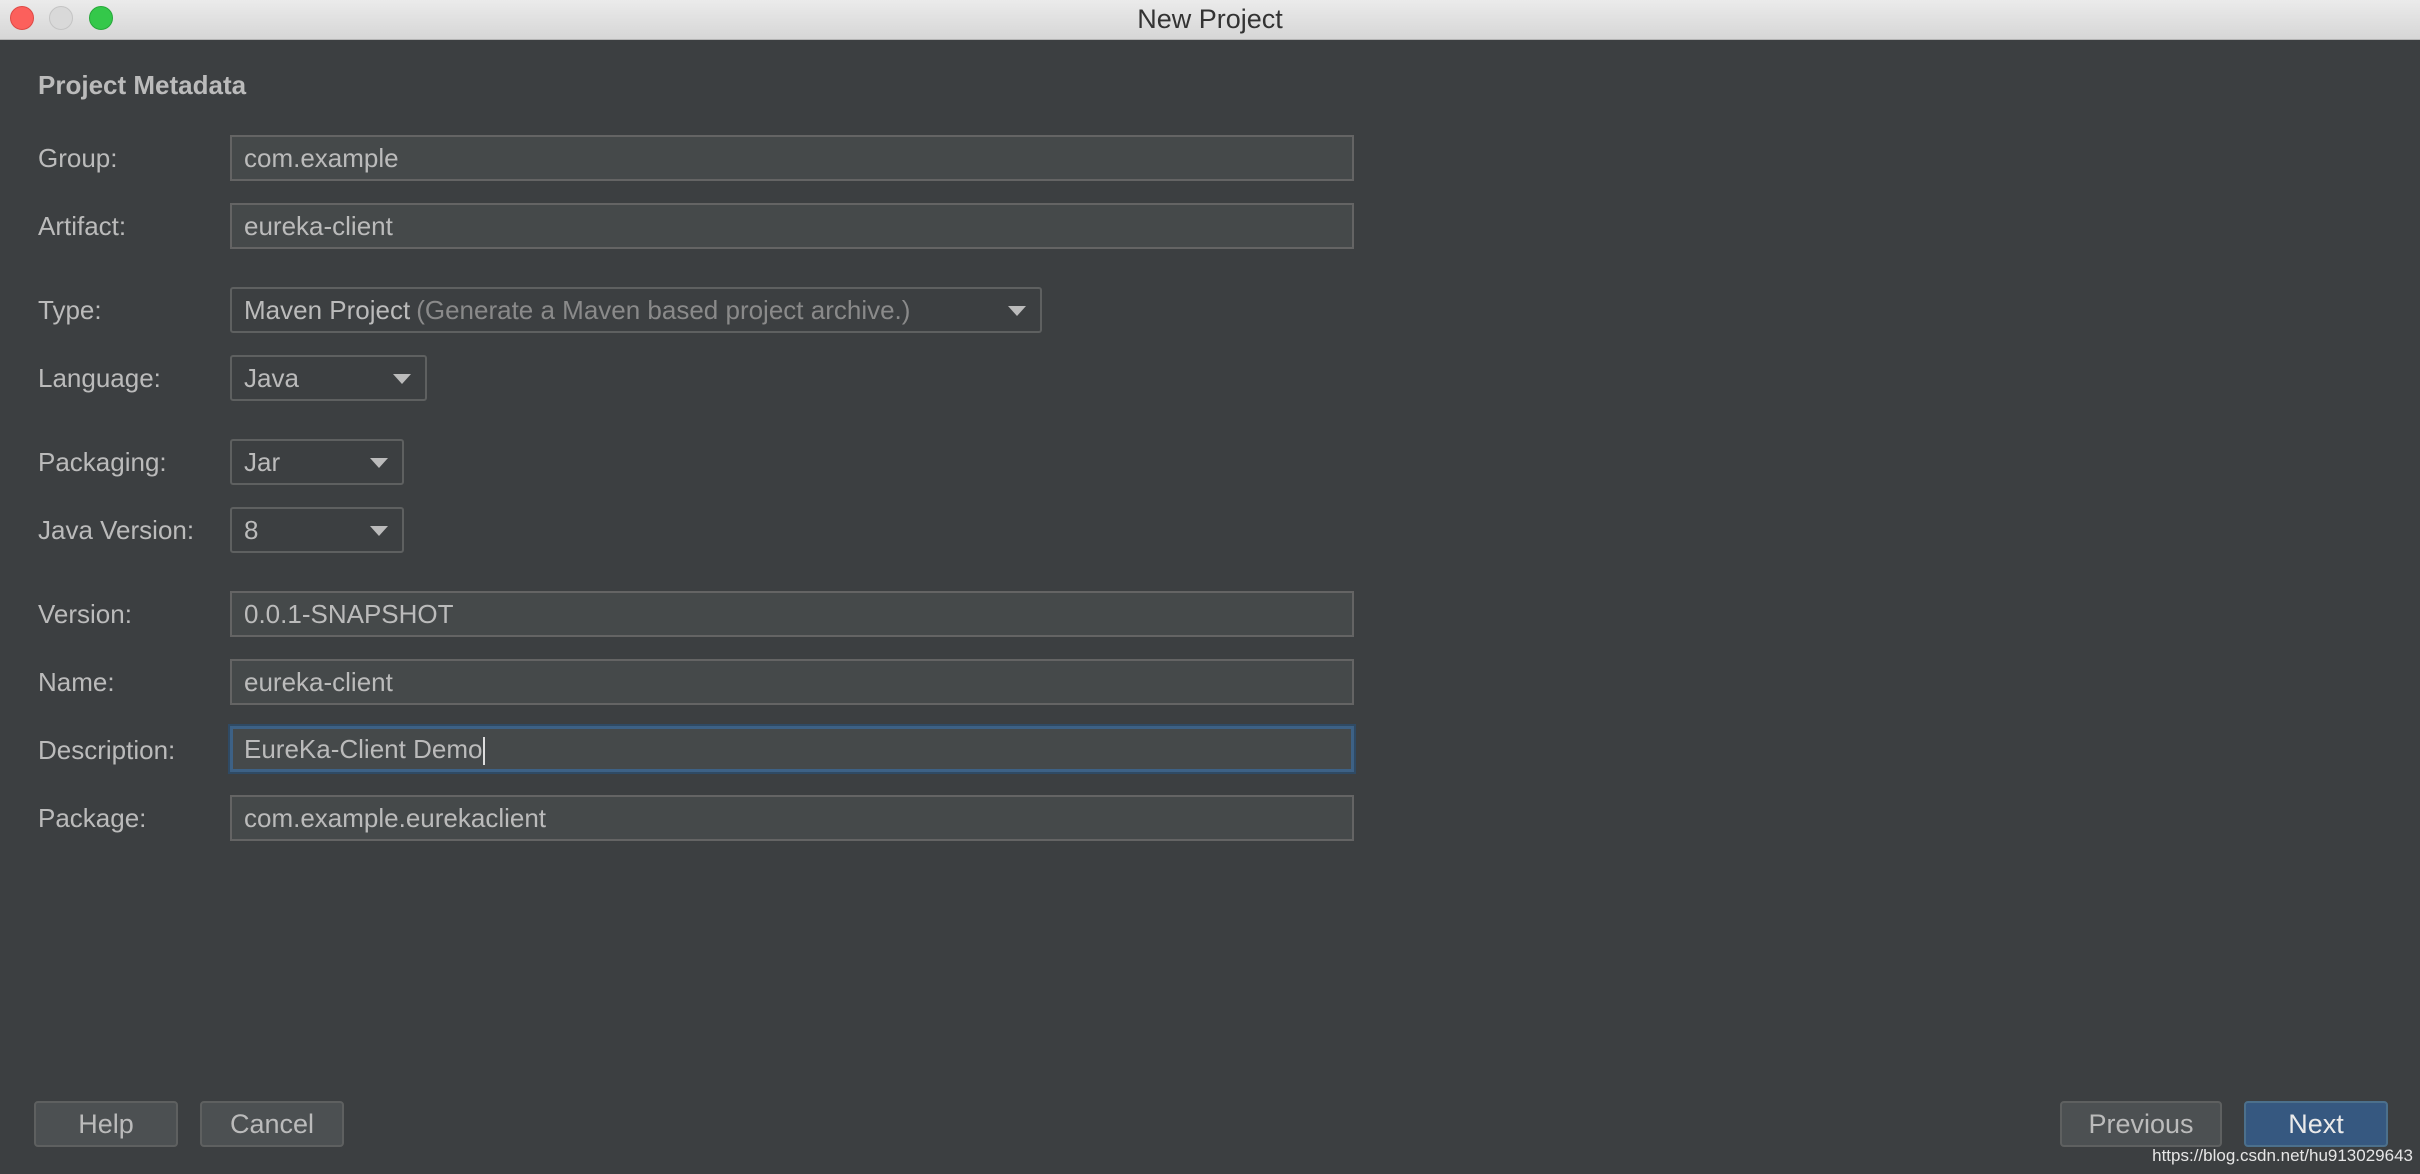 The height and width of the screenshot is (1174, 2420). I want to click on description-field: EureKa-Client Demo, so click(792, 749).